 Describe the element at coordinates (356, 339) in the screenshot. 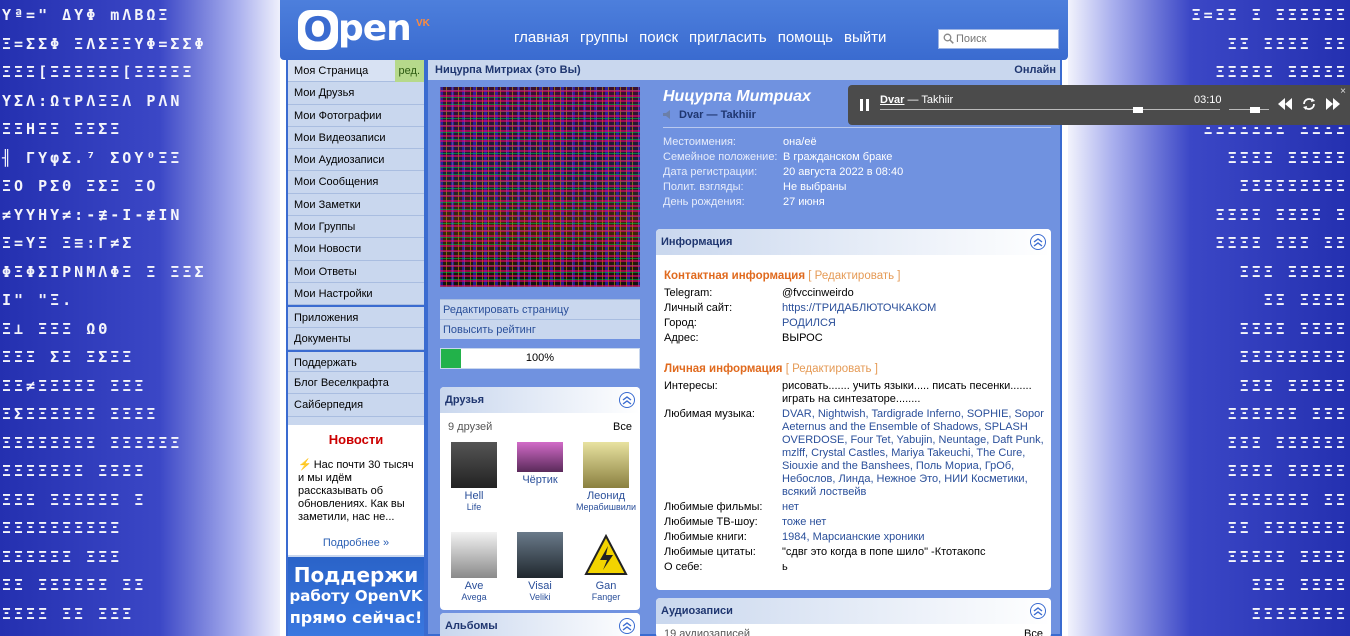

I see `sidebar-item-documents: Документы` at that location.